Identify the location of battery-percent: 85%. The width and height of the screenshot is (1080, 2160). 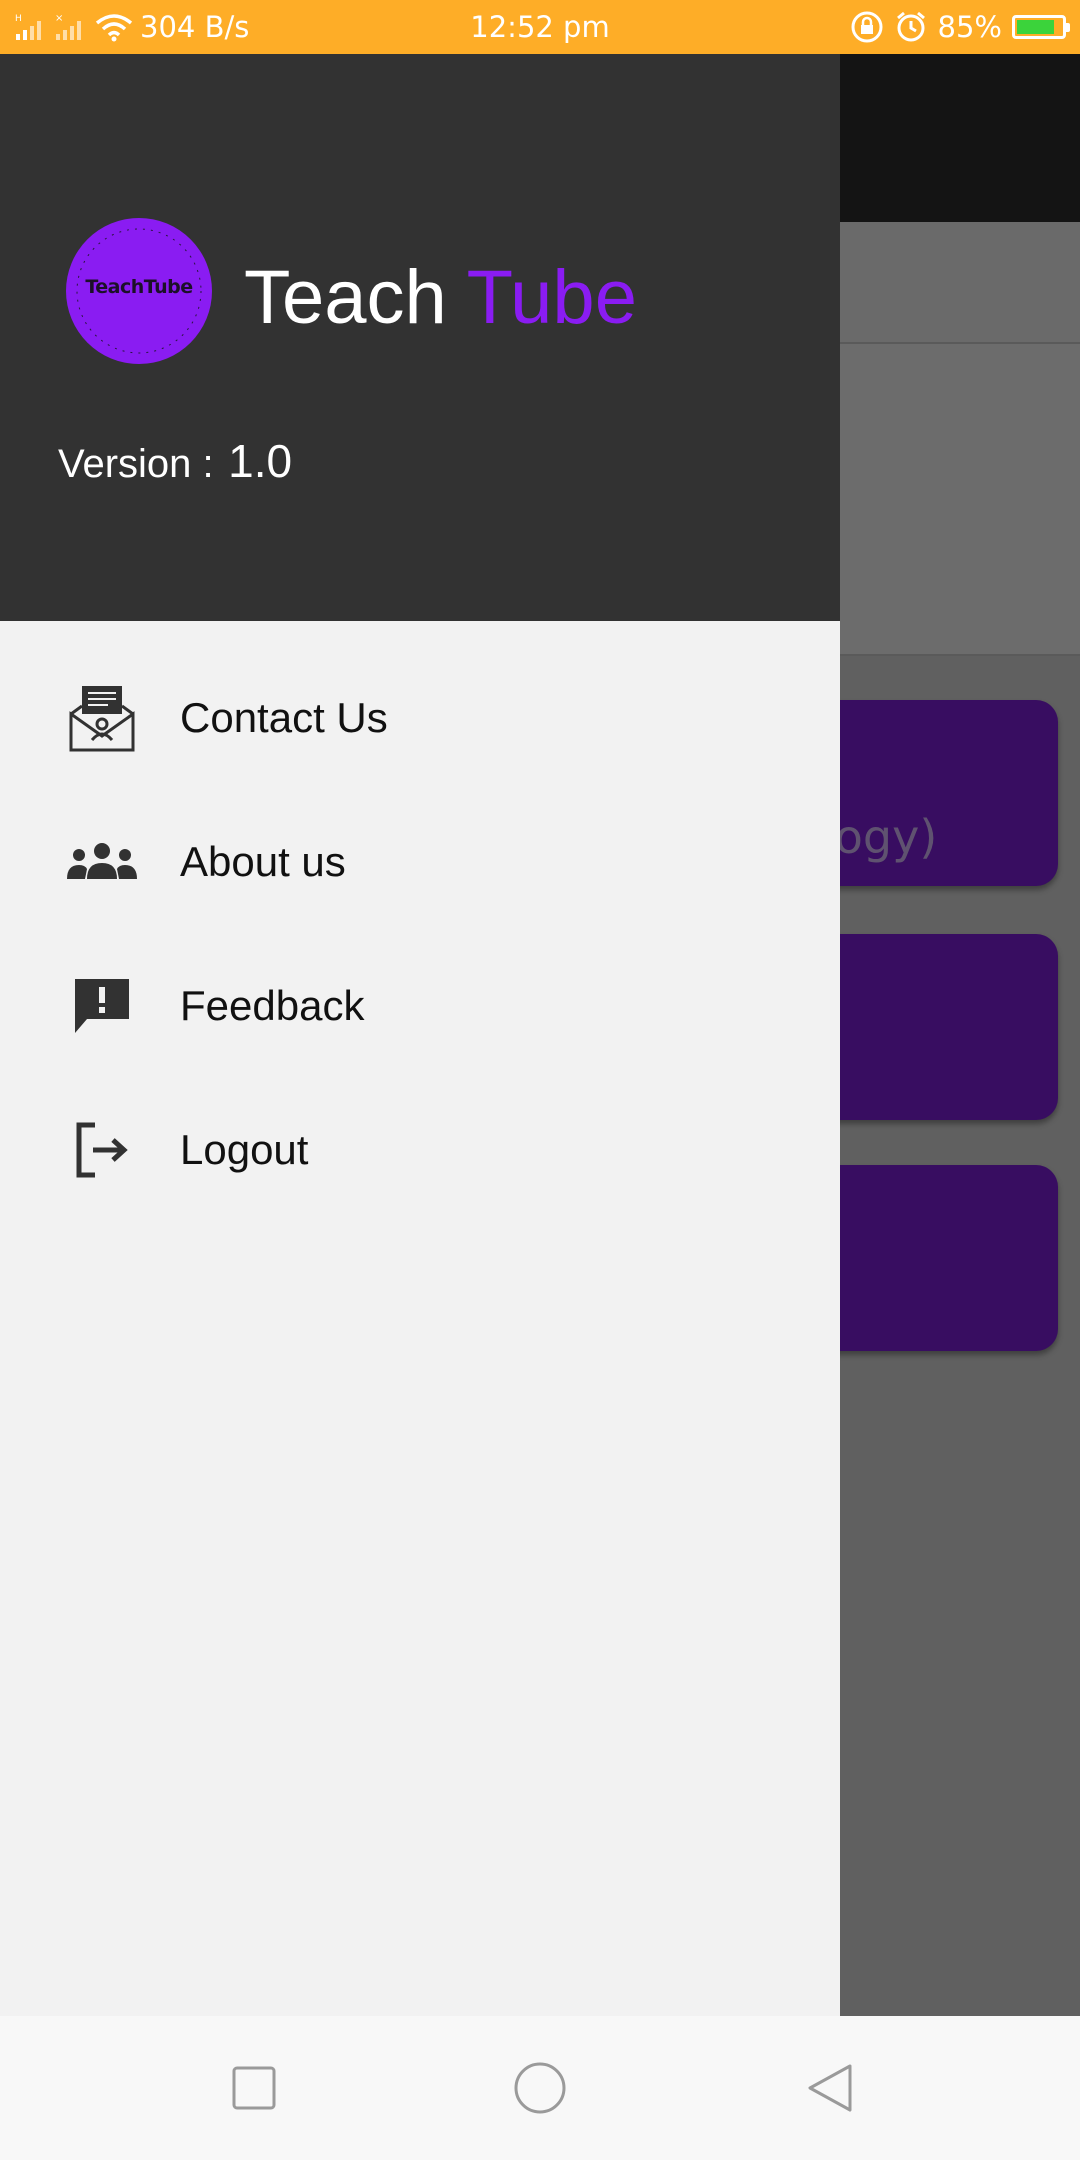
(969, 27).